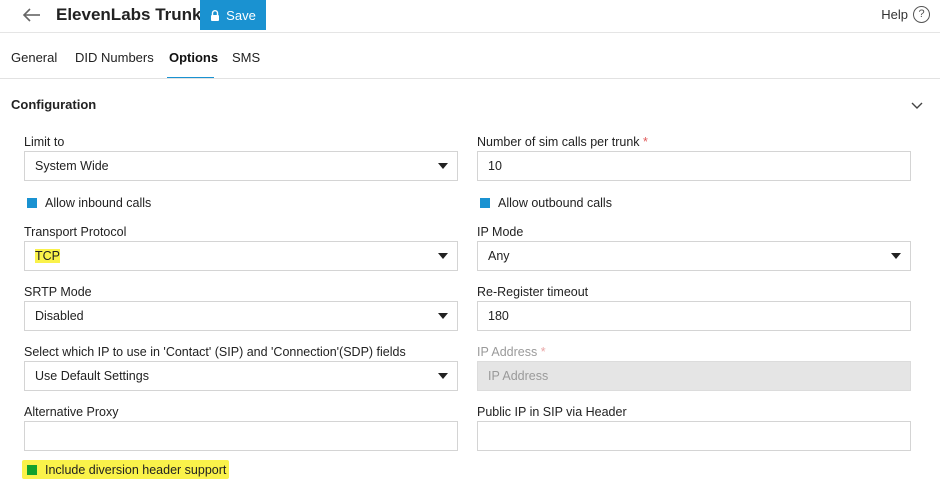 The image size is (940, 487). Describe the element at coordinates (558, 142) in the screenshot. I see `sim-calls-label-text: Number of sim calls per trunk` at that location.